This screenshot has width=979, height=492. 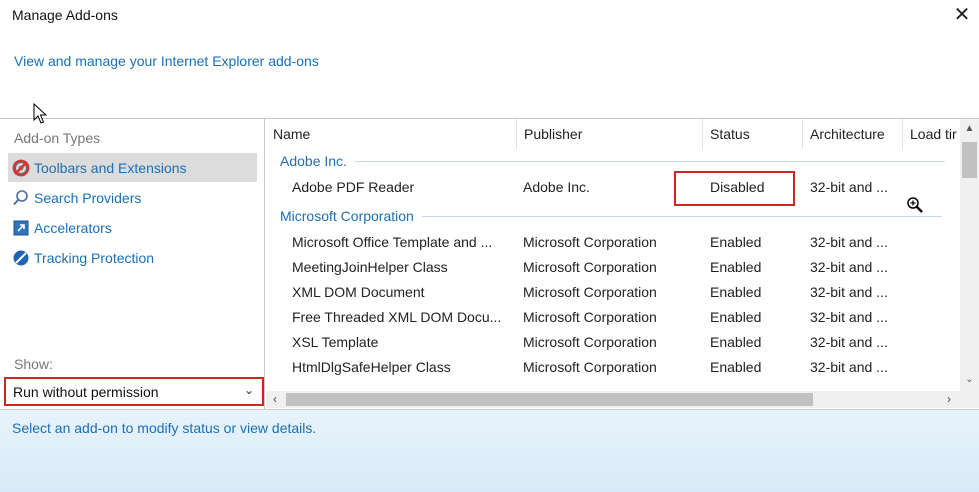 What do you see at coordinates (734, 188) in the screenshot?
I see `disabled-status-highlight` at bounding box center [734, 188].